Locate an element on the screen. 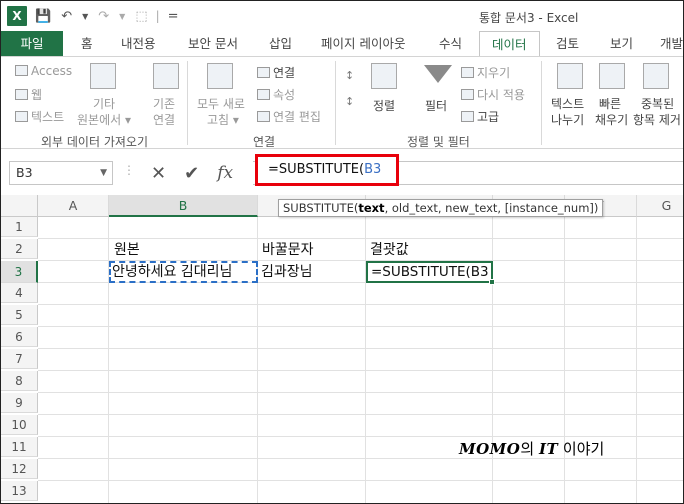  tab-security-docs: 보안 문서 is located at coordinates (213, 43).